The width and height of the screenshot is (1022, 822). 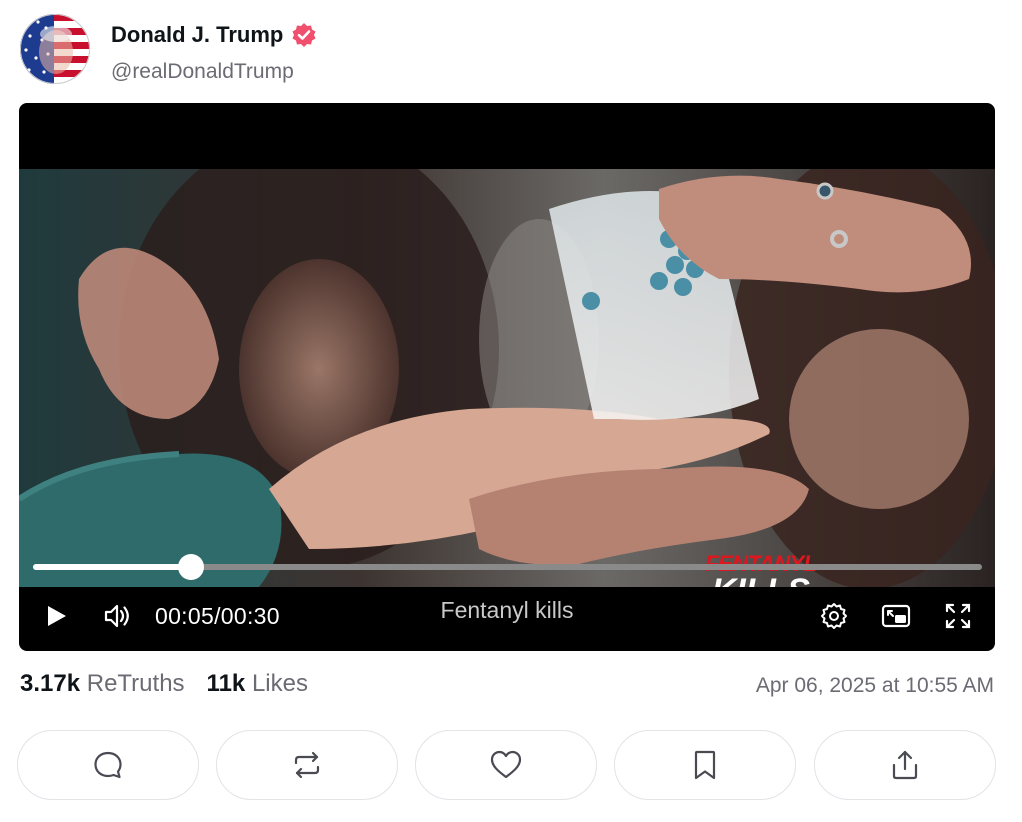 I want to click on time-display: 00:05/00:30, so click(x=217, y=616).